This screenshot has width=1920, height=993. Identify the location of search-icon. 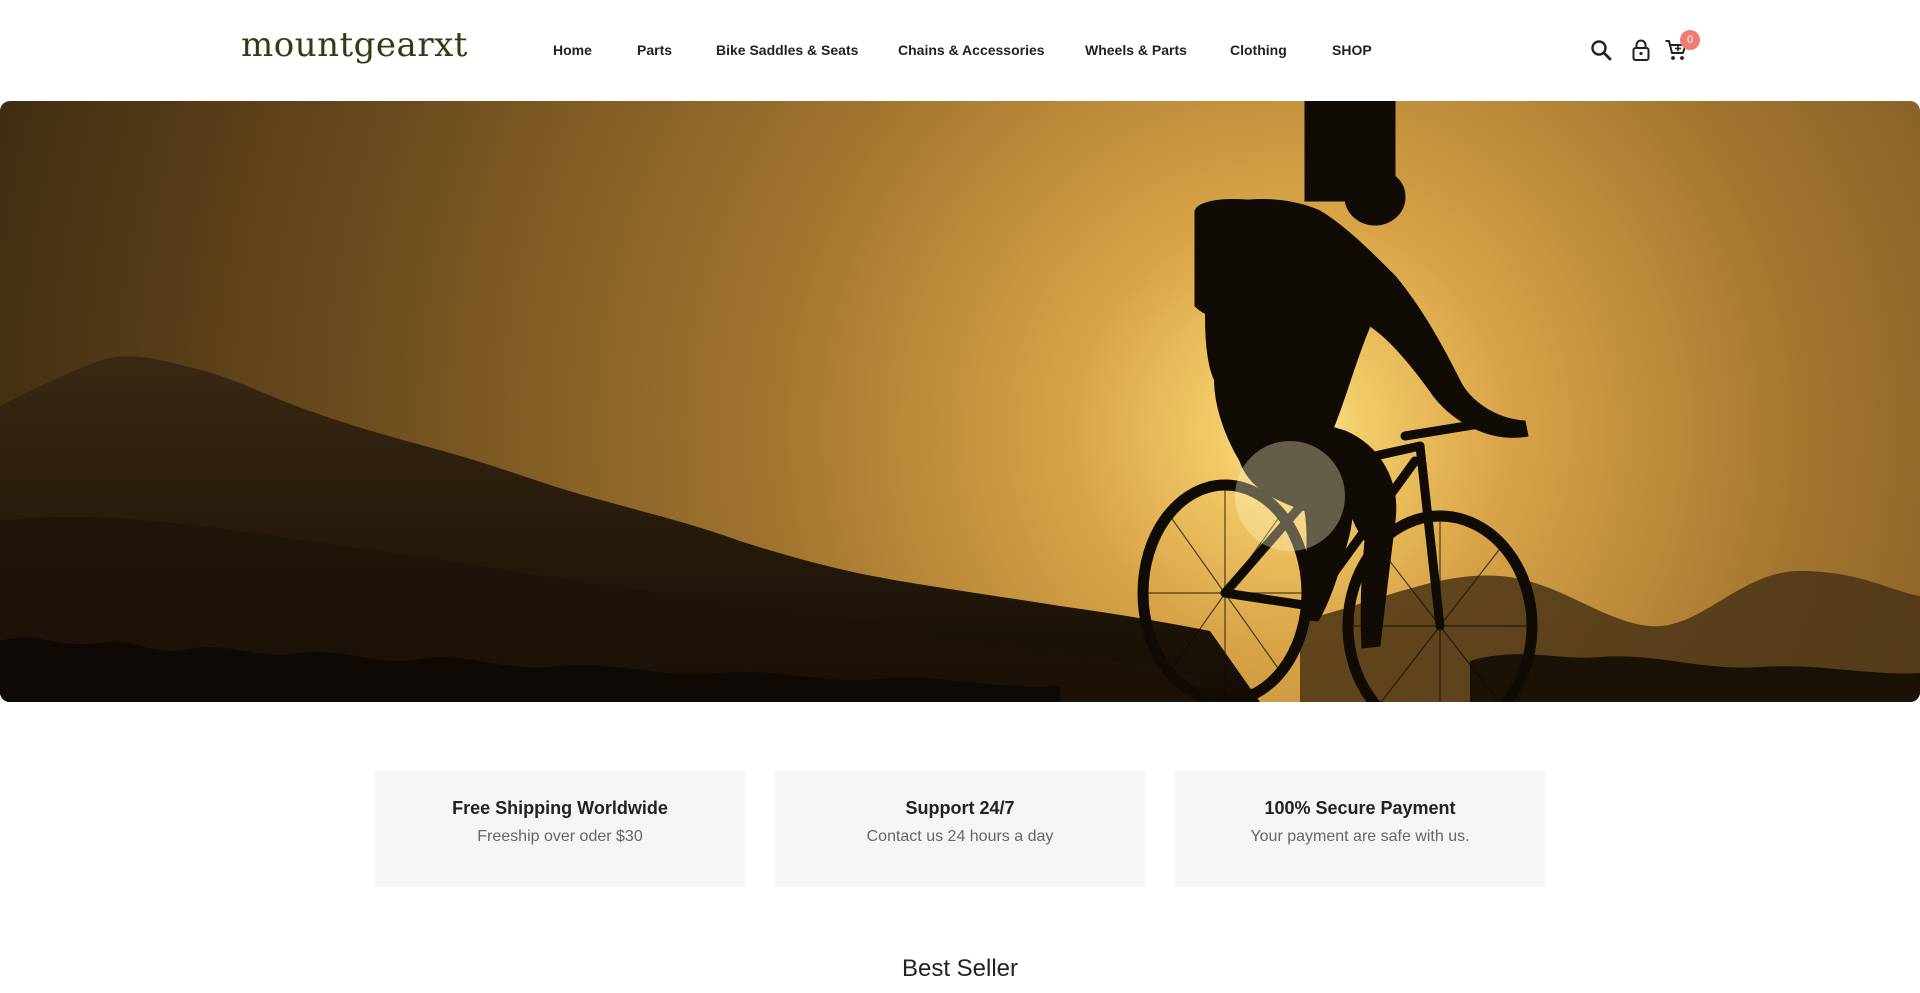
(1601, 50).